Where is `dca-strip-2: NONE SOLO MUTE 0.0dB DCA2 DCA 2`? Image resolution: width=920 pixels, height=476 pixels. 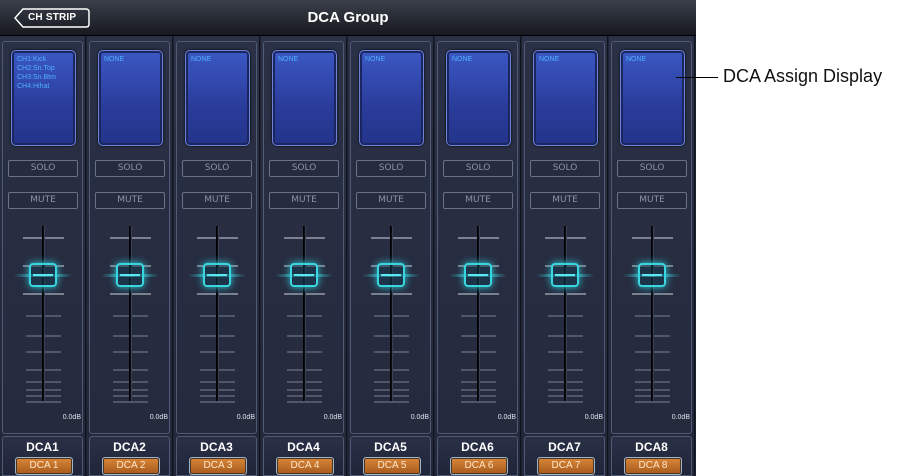
dca-strip-2: NONE SOLO MUTE 0.0dB DCA2 DCA 2 is located at coordinates (130, 256).